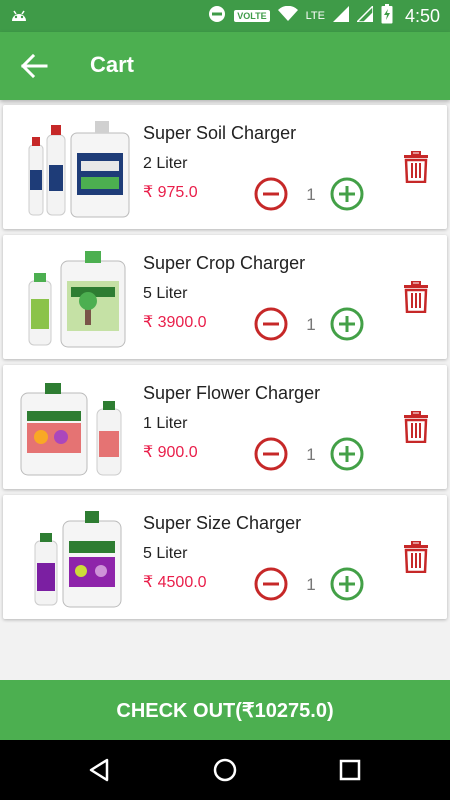  What do you see at coordinates (165, 163) in the screenshot?
I see `product-size: 2 Liter` at bounding box center [165, 163].